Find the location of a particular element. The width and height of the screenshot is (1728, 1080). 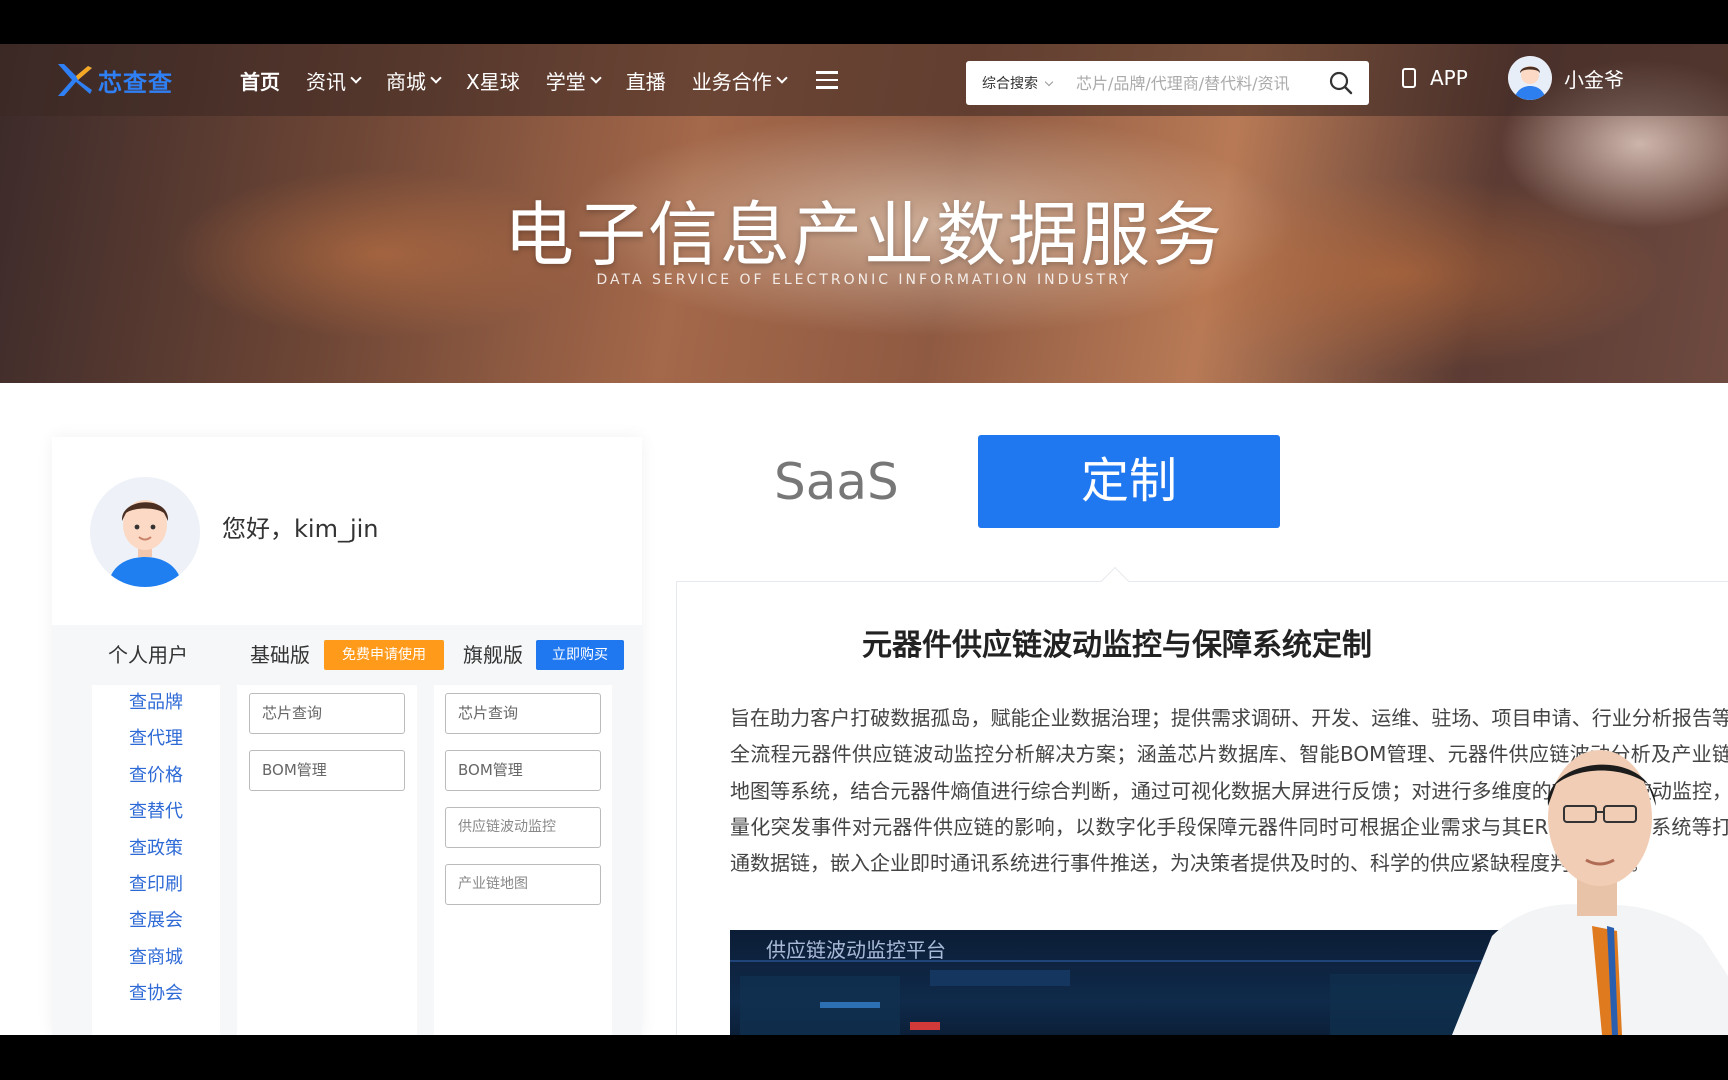

feature-link: 查代理 is located at coordinates (156, 739).